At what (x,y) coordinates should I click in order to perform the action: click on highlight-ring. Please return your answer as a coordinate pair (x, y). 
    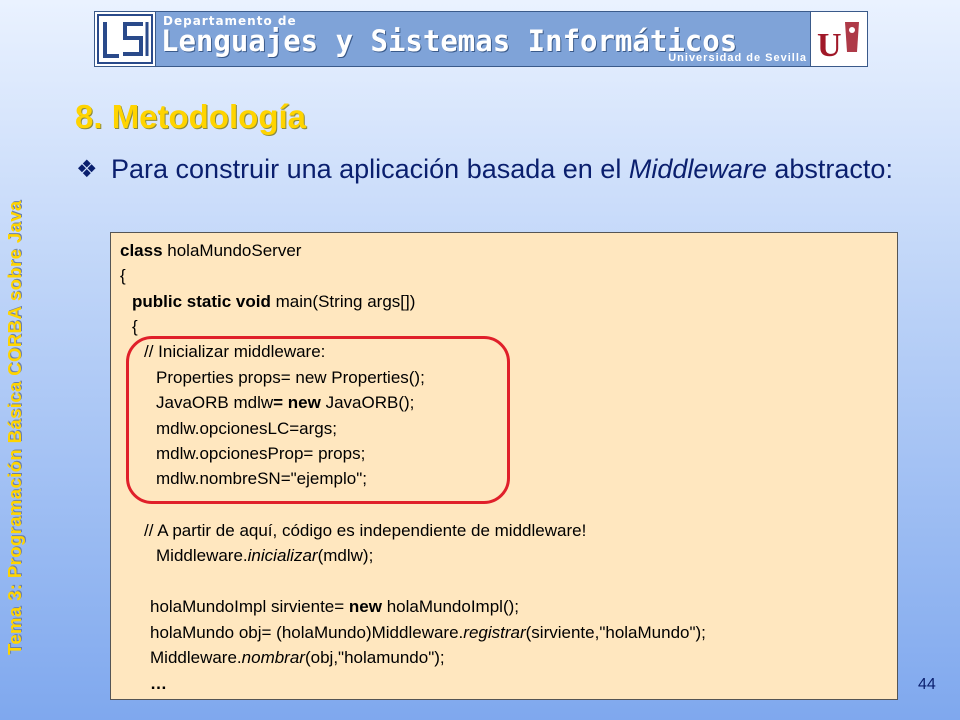
    Looking at the image, I should click on (318, 420).